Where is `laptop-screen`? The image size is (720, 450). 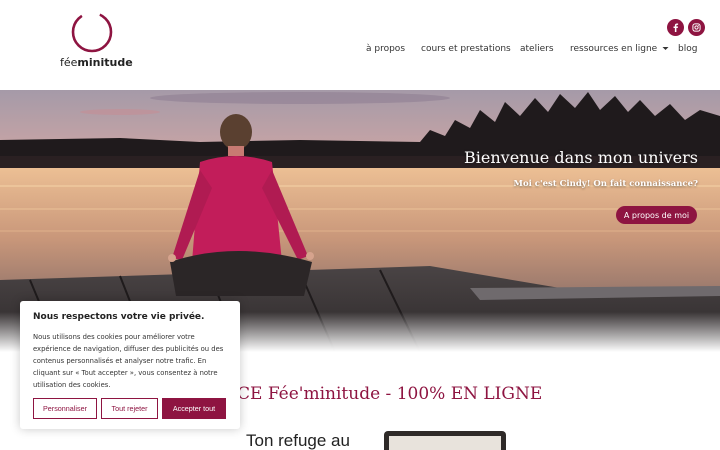
laptop-screen is located at coordinates (445, 443).